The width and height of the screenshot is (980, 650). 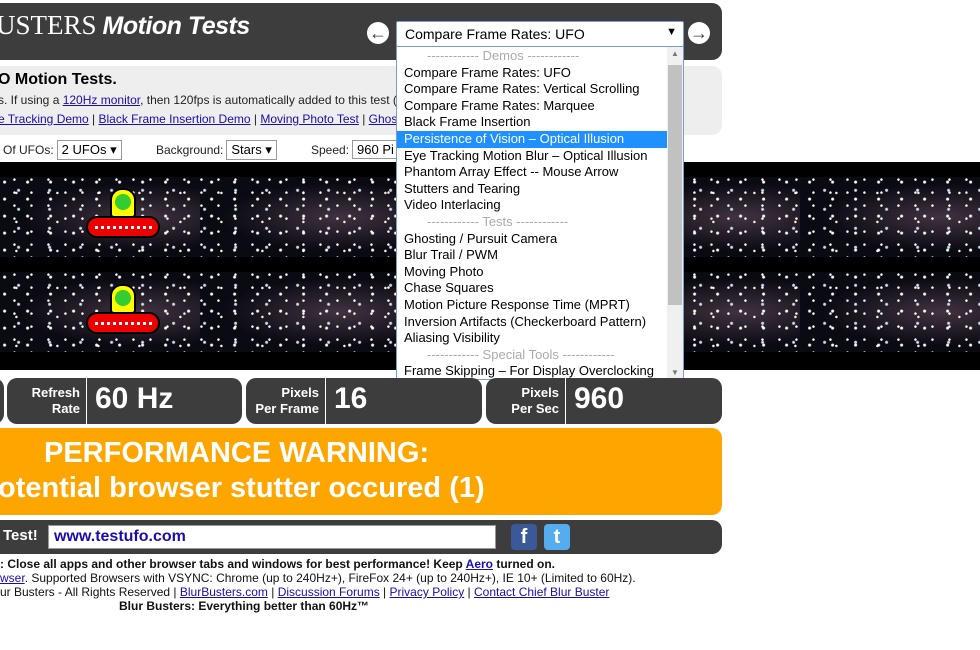 I want to click on ufo-count-control: Of UFOs: 2 UFOs ▾, so click(x=62, y=150).